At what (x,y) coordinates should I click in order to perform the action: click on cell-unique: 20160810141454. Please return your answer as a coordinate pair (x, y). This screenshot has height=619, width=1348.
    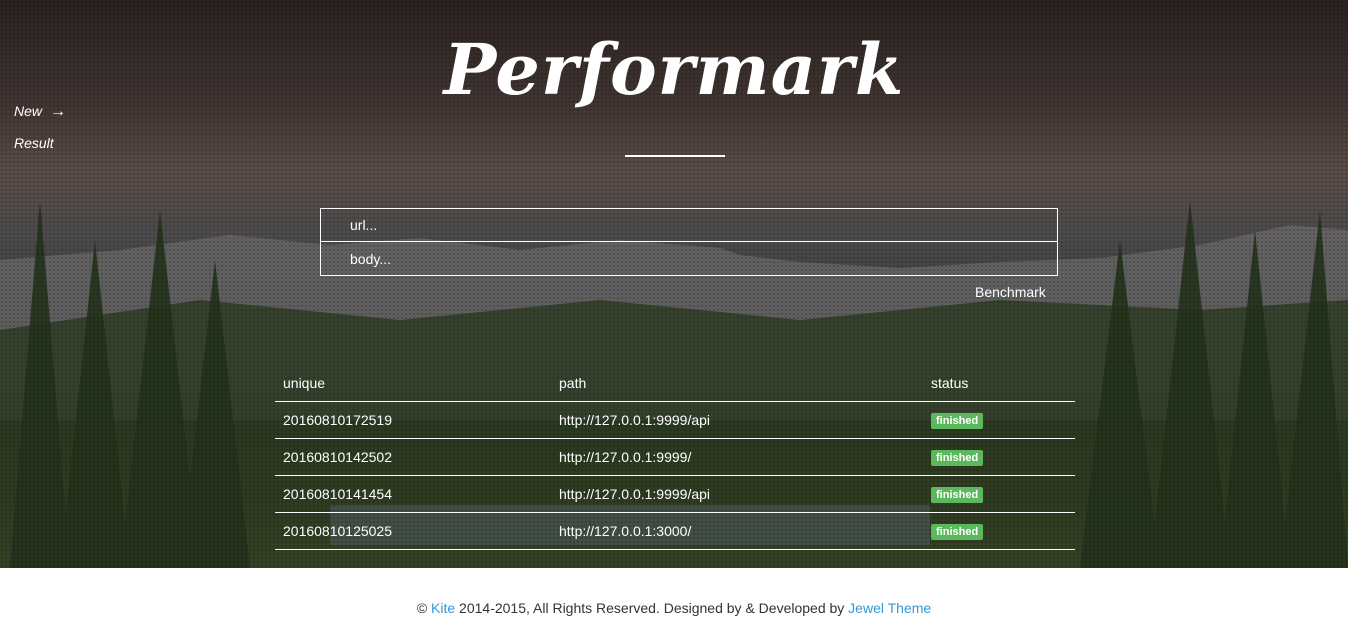
    Looking at the image, I should click on (413, 494).